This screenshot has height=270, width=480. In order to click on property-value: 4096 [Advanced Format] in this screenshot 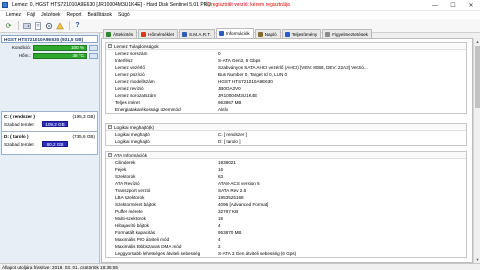, I will do `click(243, 204)`.